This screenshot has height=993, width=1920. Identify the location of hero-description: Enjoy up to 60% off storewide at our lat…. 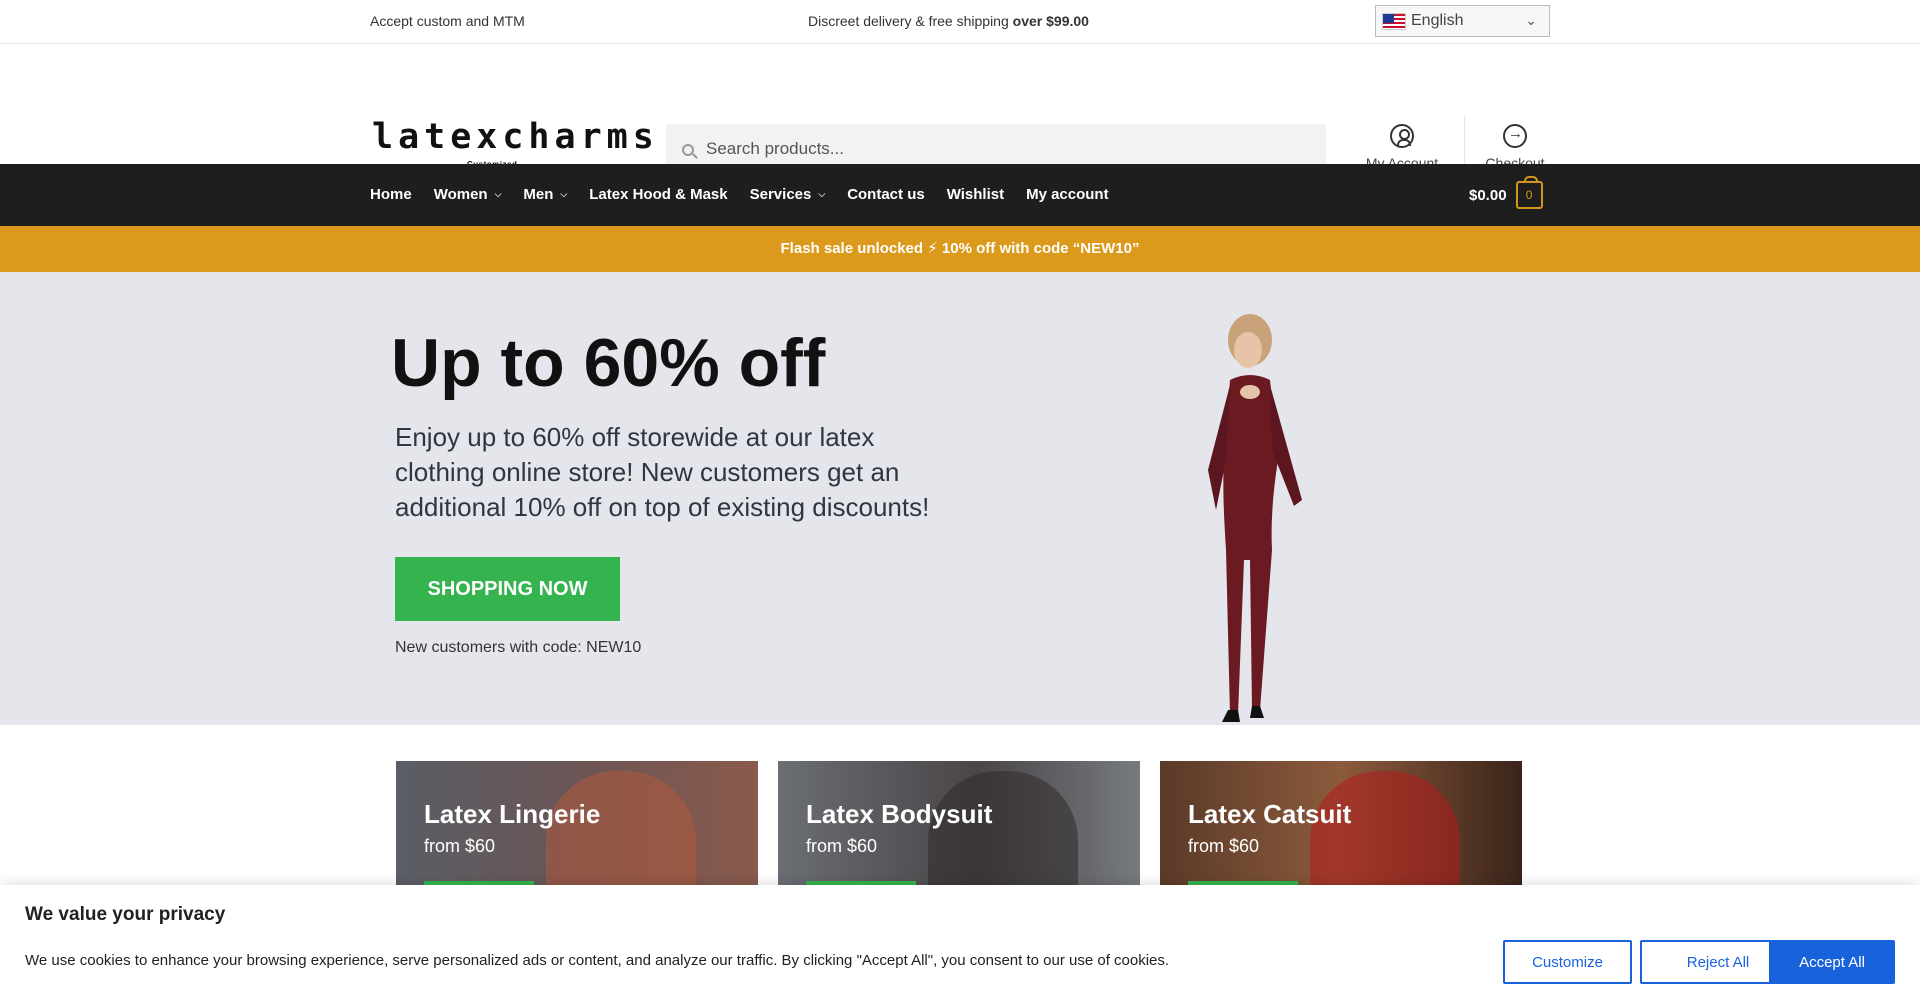
(662, 472).